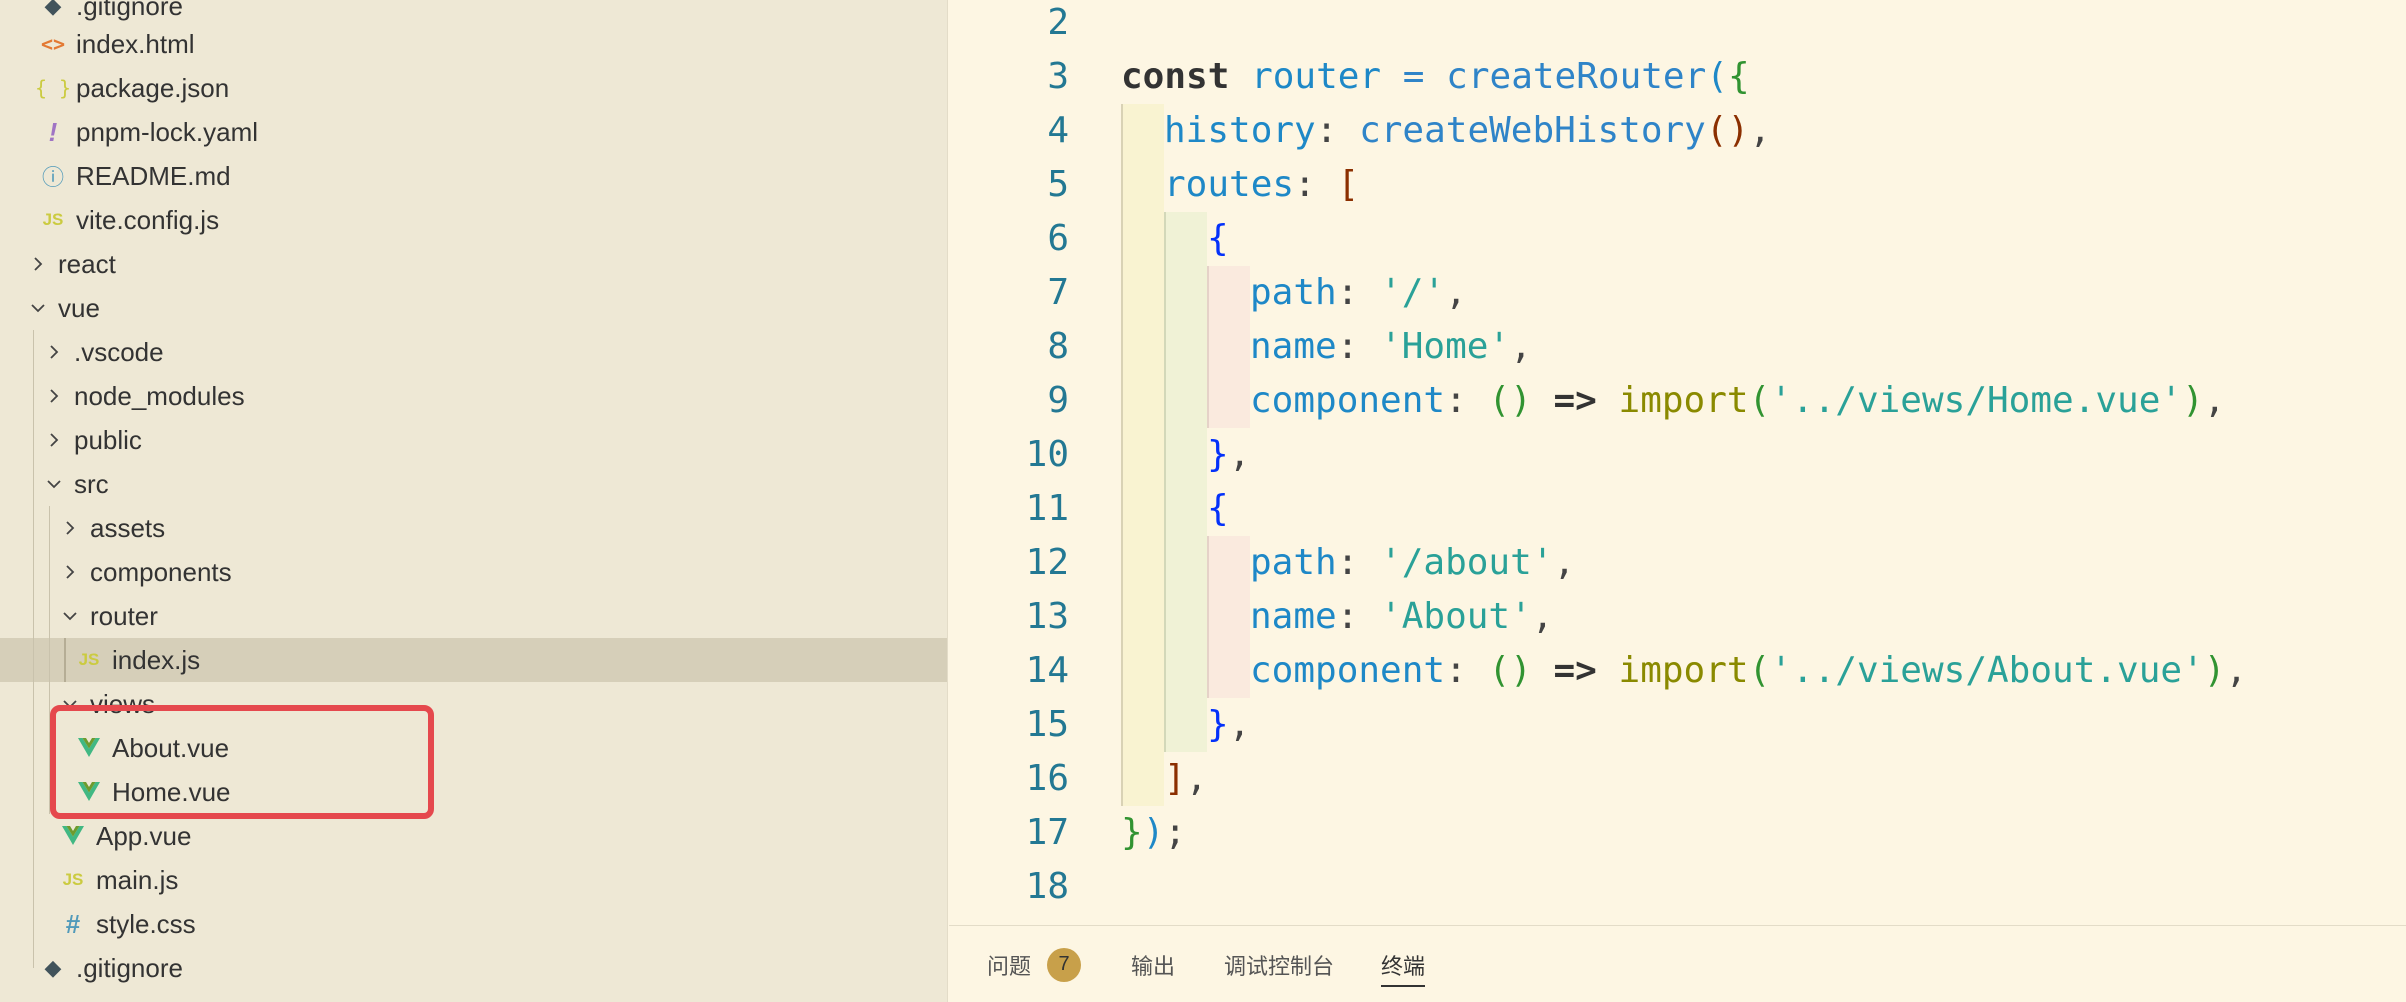  I want to click on code-text: },, so click(1228, 725).